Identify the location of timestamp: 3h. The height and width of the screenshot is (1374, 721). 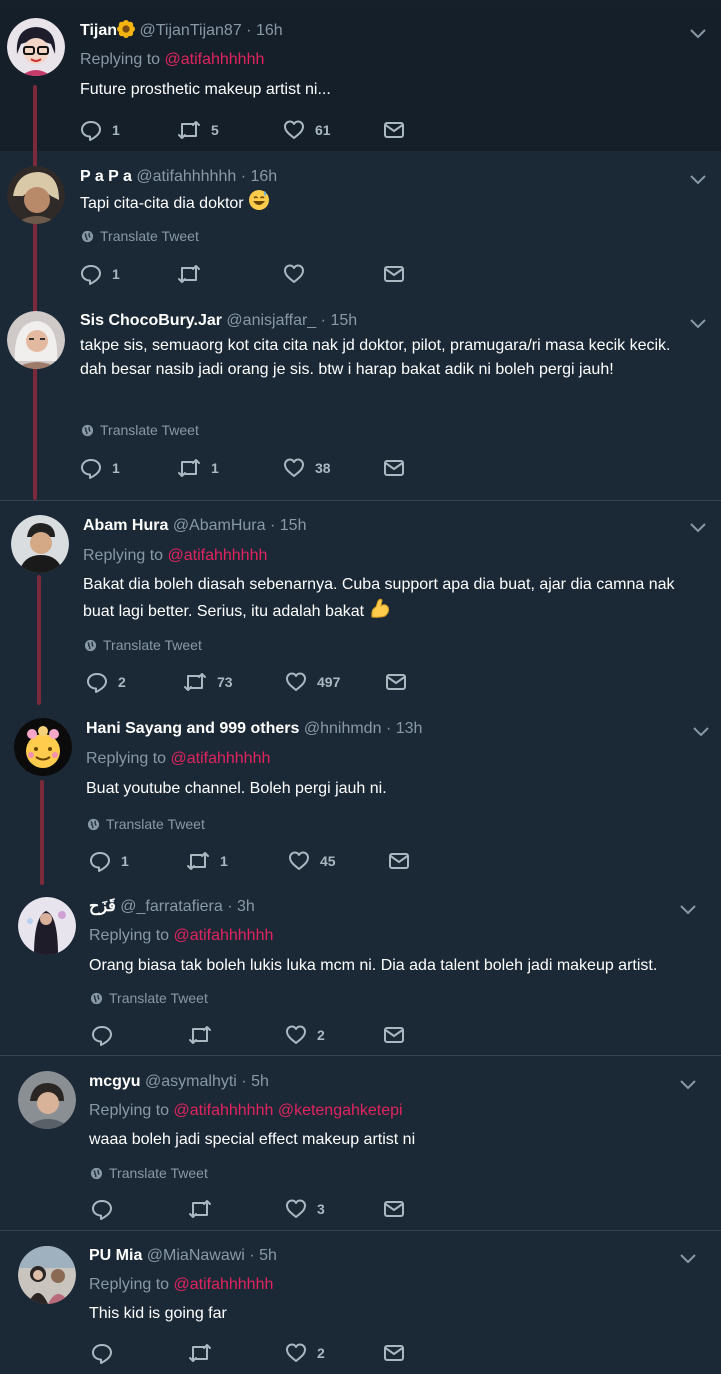
(246, 906).